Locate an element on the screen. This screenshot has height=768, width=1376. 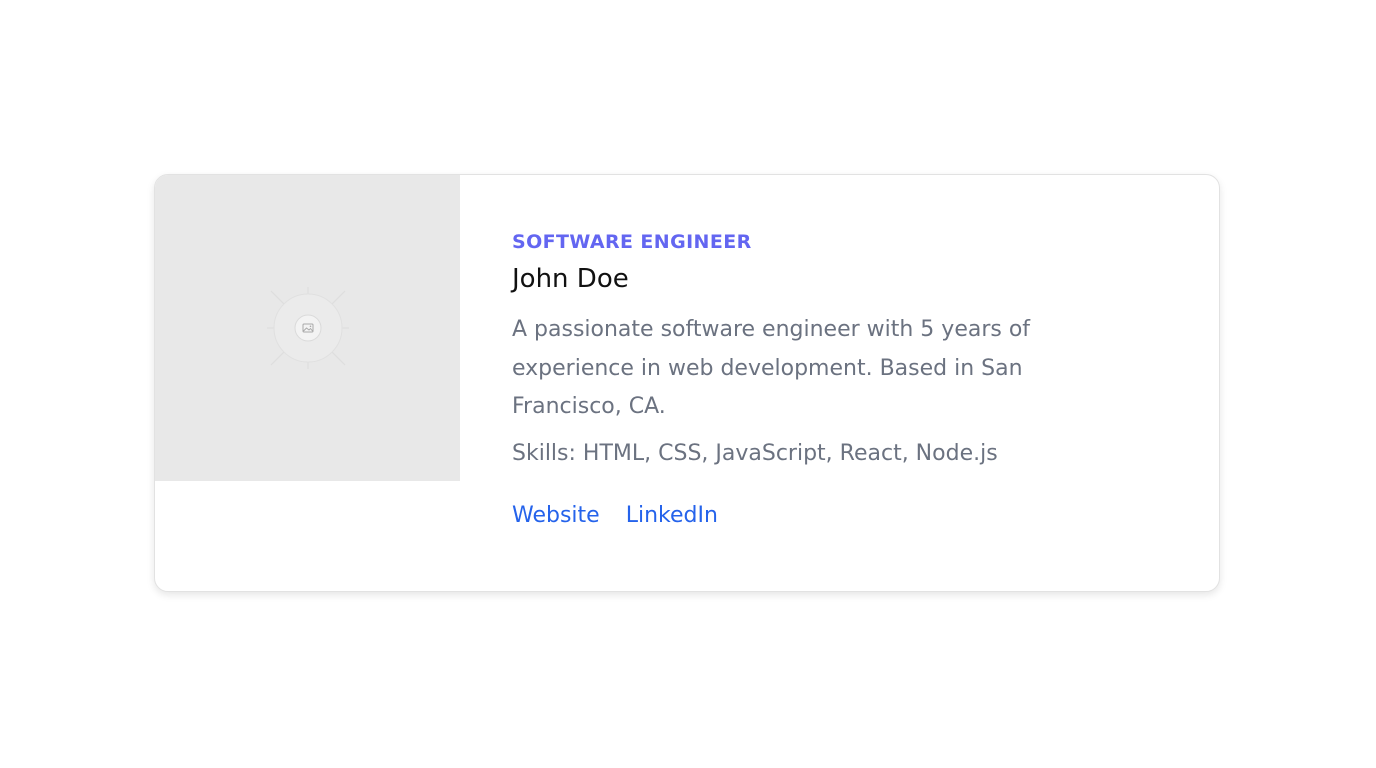
person-name: John Doe is located at coordinates (570, 279).